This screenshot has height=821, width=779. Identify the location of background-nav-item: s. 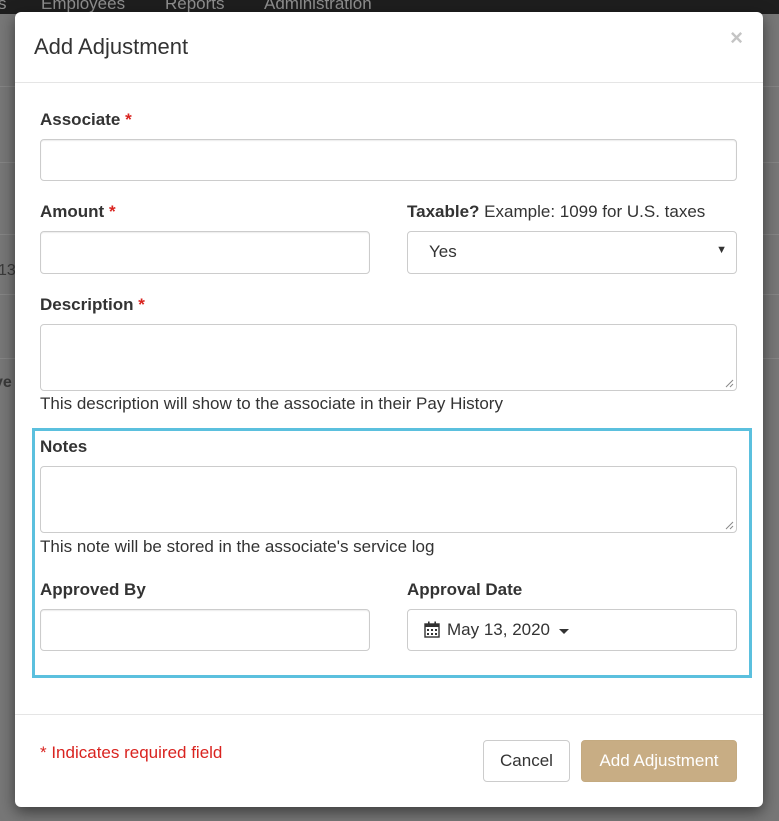
(3, 6).